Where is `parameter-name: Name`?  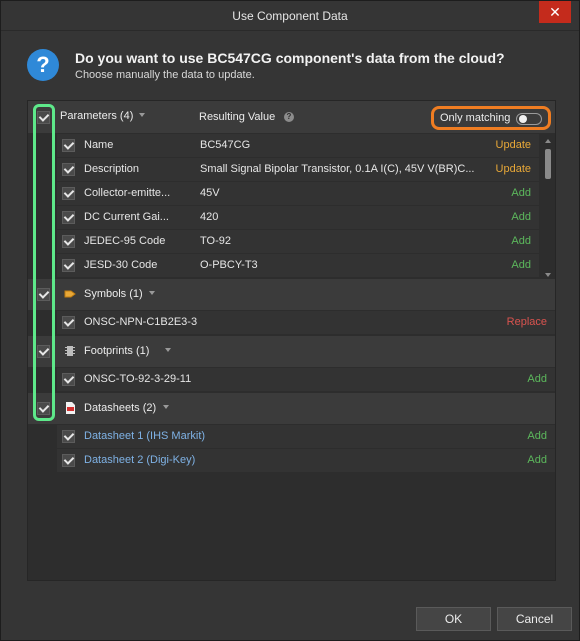
parameter-name: Name is located at coordinates (99, 145).